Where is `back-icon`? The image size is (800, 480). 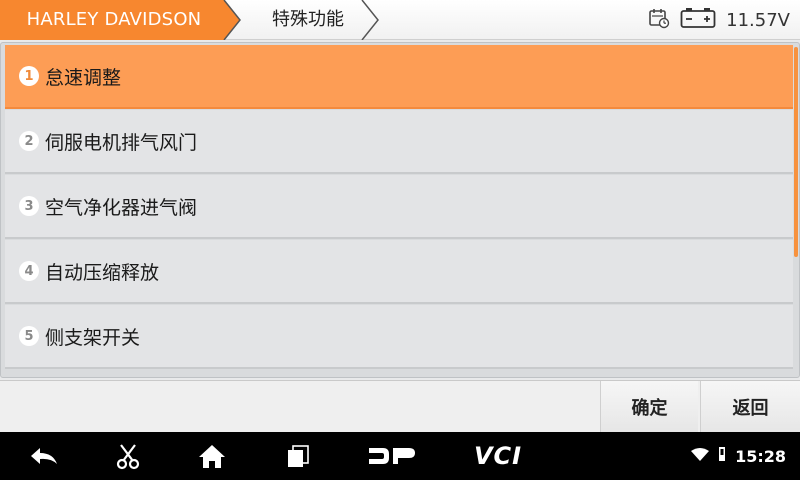
back-icon is located at coordinates (44, 456).